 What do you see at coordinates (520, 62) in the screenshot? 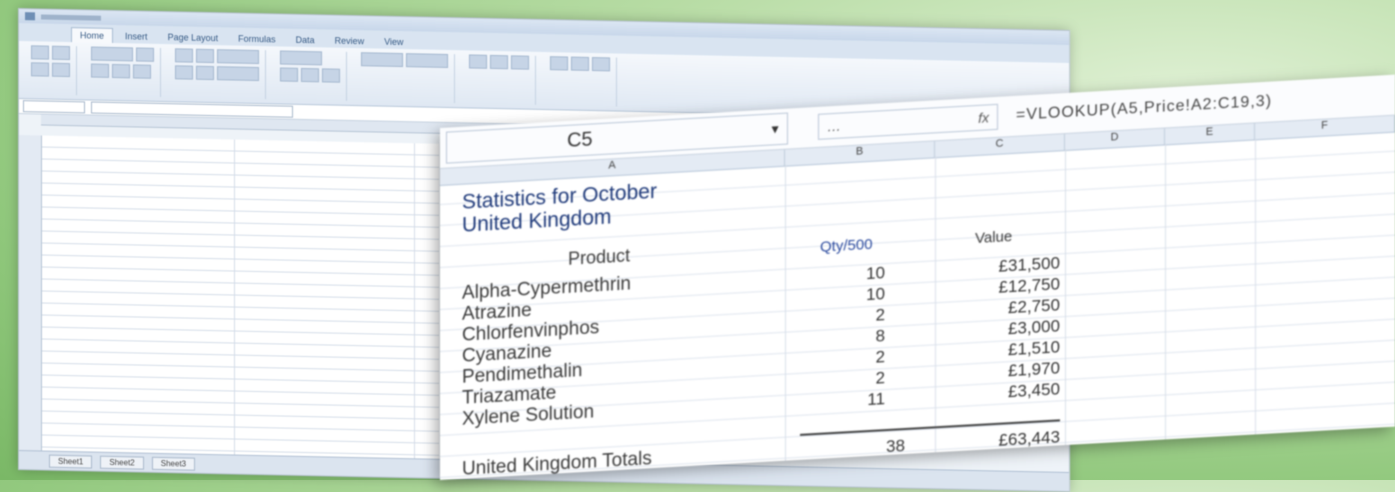
I see `format-cells-button` at bounding box center [520, 62].